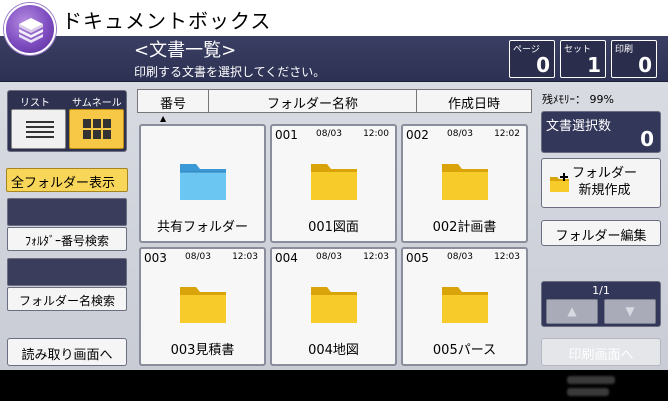 The image size is (668, 401). What do you see at coordinates (67, 299) in the screenshot?
I see `folder-name-search-button: フォルダー名検索` at bounding box center [67, 299].